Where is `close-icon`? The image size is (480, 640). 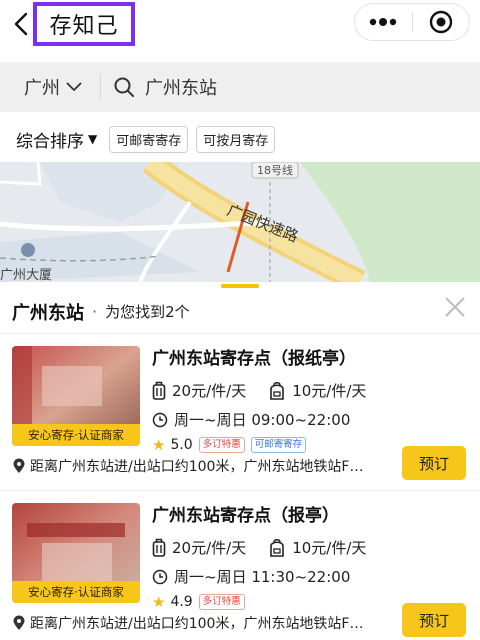
close-icon is located at coordinates (455, 307).